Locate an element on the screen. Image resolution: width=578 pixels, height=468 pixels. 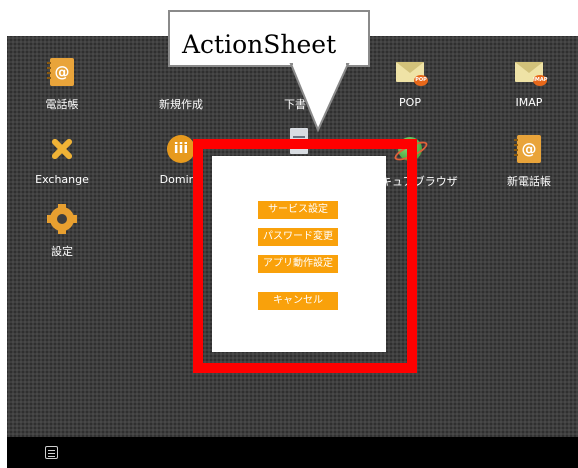
callout-tail is located at coordinates (319, 97).